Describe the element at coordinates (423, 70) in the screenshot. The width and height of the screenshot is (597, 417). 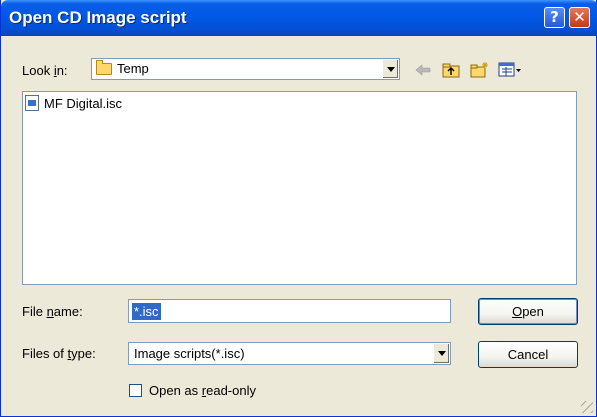
I see `back-arrow-icon` at that location.